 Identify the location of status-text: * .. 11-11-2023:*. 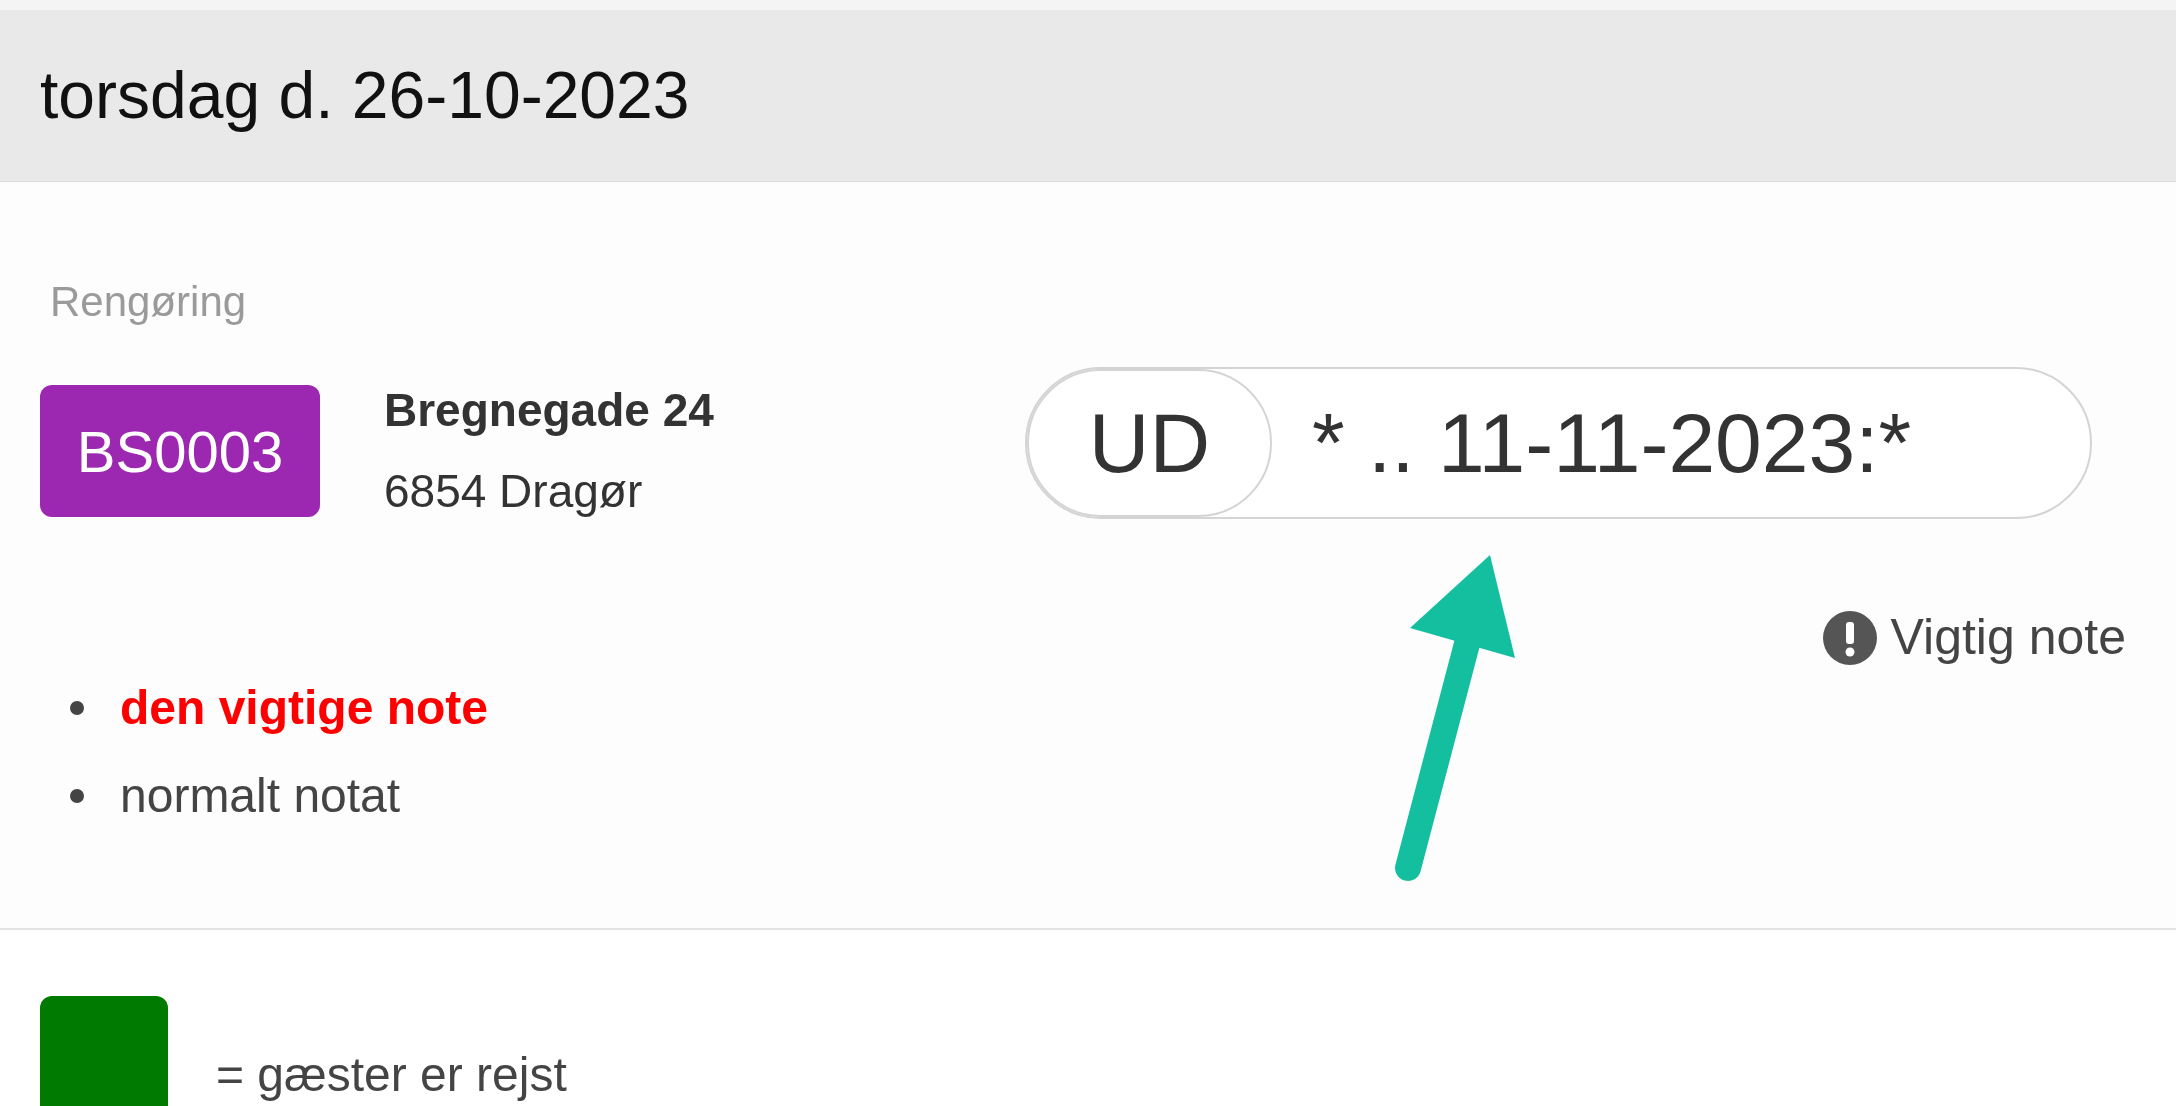
(1612, 443).